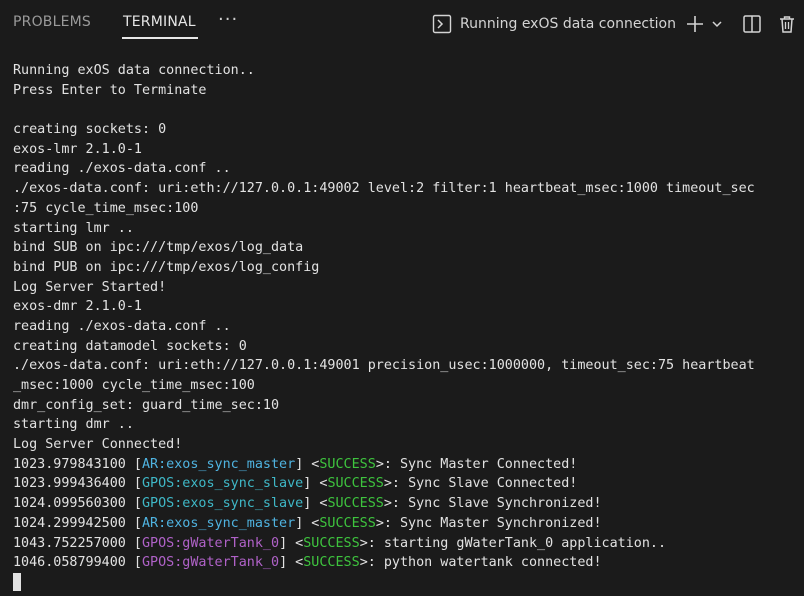 The width and height of the screenshot is (804, 596). Describe the element at coordinates (73, 425) in the screenshot. I see `terminal-line: starting dmr ..` at that location.